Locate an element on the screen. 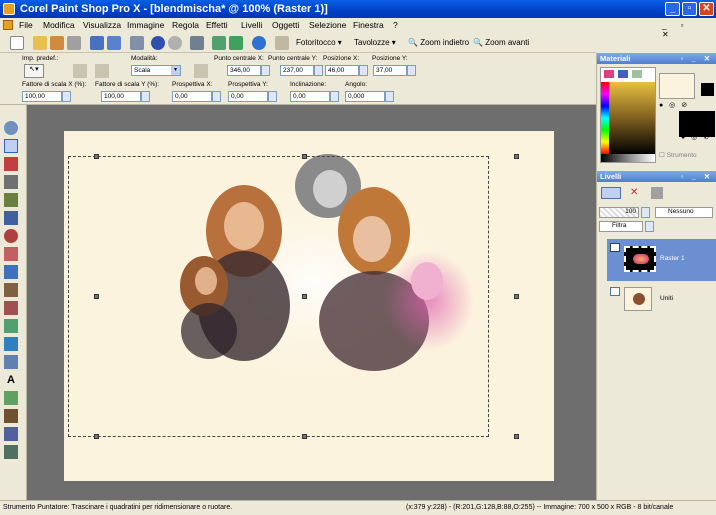  menu-livelli: Livelli is located at coordinates (251, 25).